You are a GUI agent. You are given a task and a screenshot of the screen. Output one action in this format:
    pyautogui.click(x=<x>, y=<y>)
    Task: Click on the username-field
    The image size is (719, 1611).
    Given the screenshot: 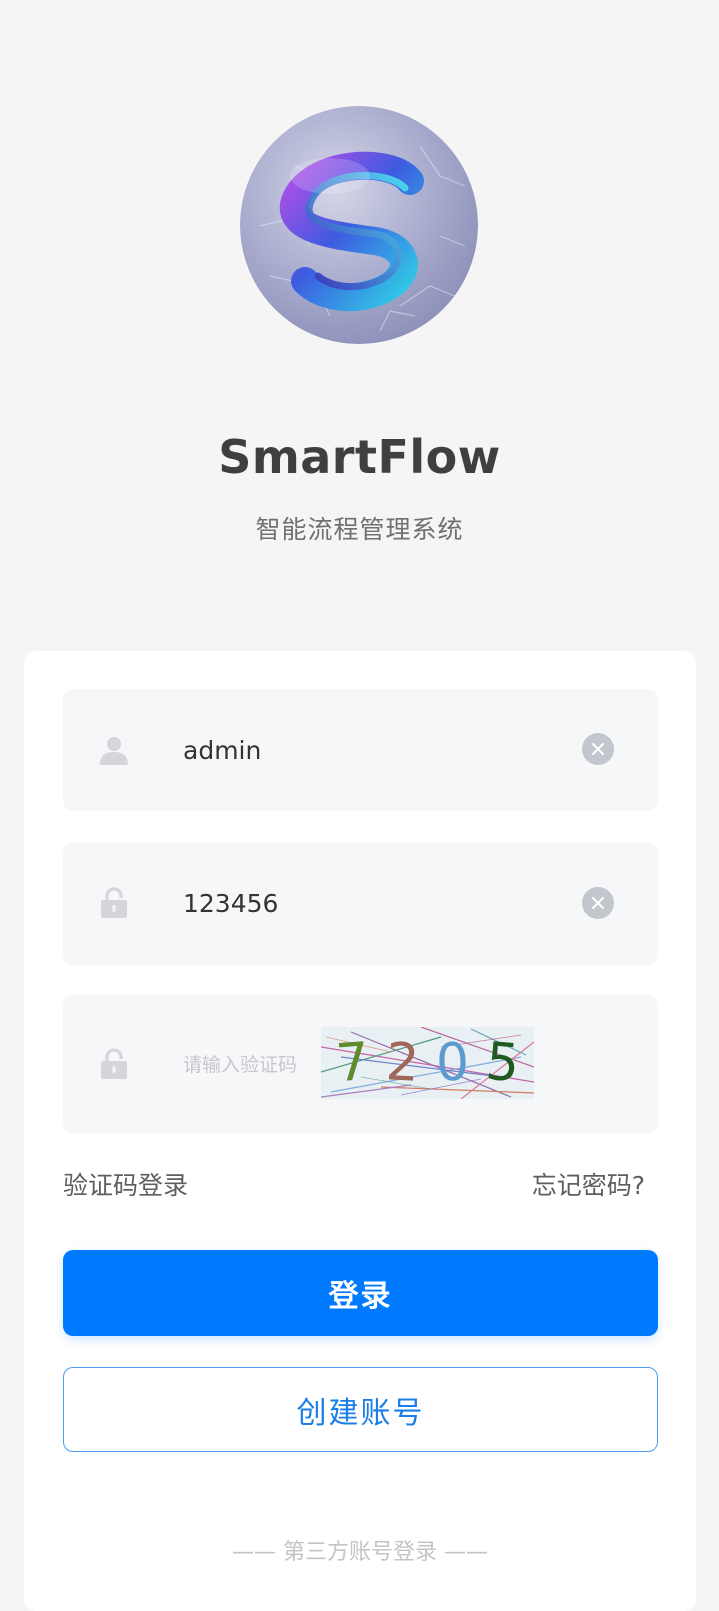 What is the action you would take?
    pyautogui.click(x=360, y=750)
    